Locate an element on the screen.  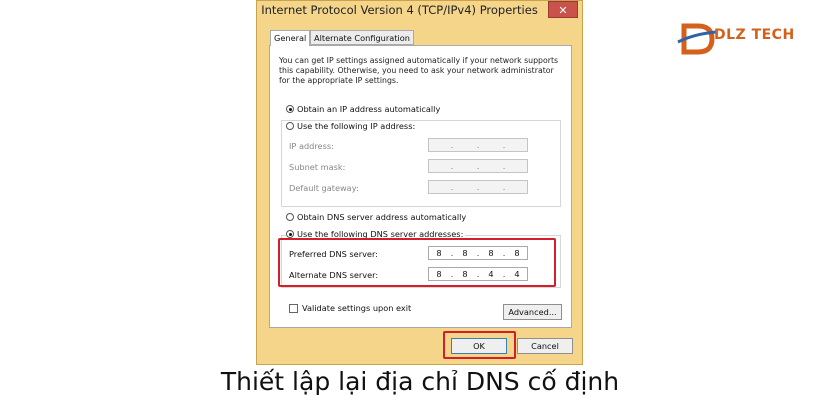
ip-address-input: . . . is located at coordinates (478, 145).